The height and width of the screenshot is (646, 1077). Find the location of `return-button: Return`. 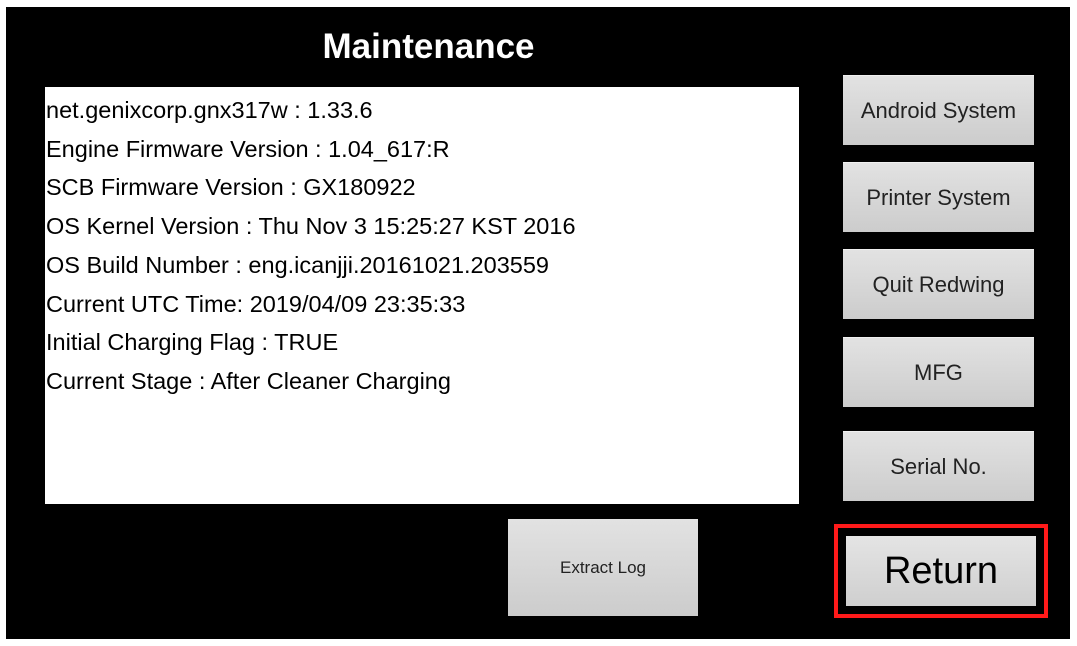

return-button: Return is located at coordinates (941, 571).